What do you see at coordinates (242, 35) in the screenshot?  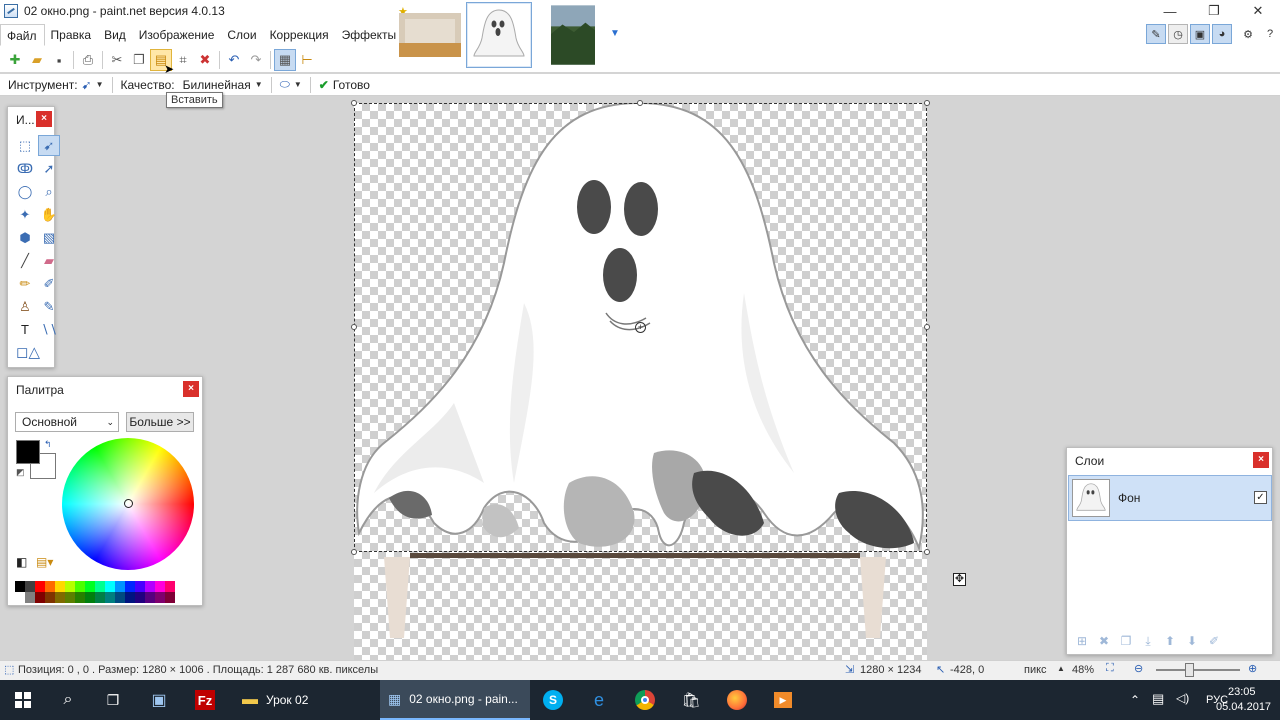 I see `menu-layers: Слои` at bounding box center [242, 35].